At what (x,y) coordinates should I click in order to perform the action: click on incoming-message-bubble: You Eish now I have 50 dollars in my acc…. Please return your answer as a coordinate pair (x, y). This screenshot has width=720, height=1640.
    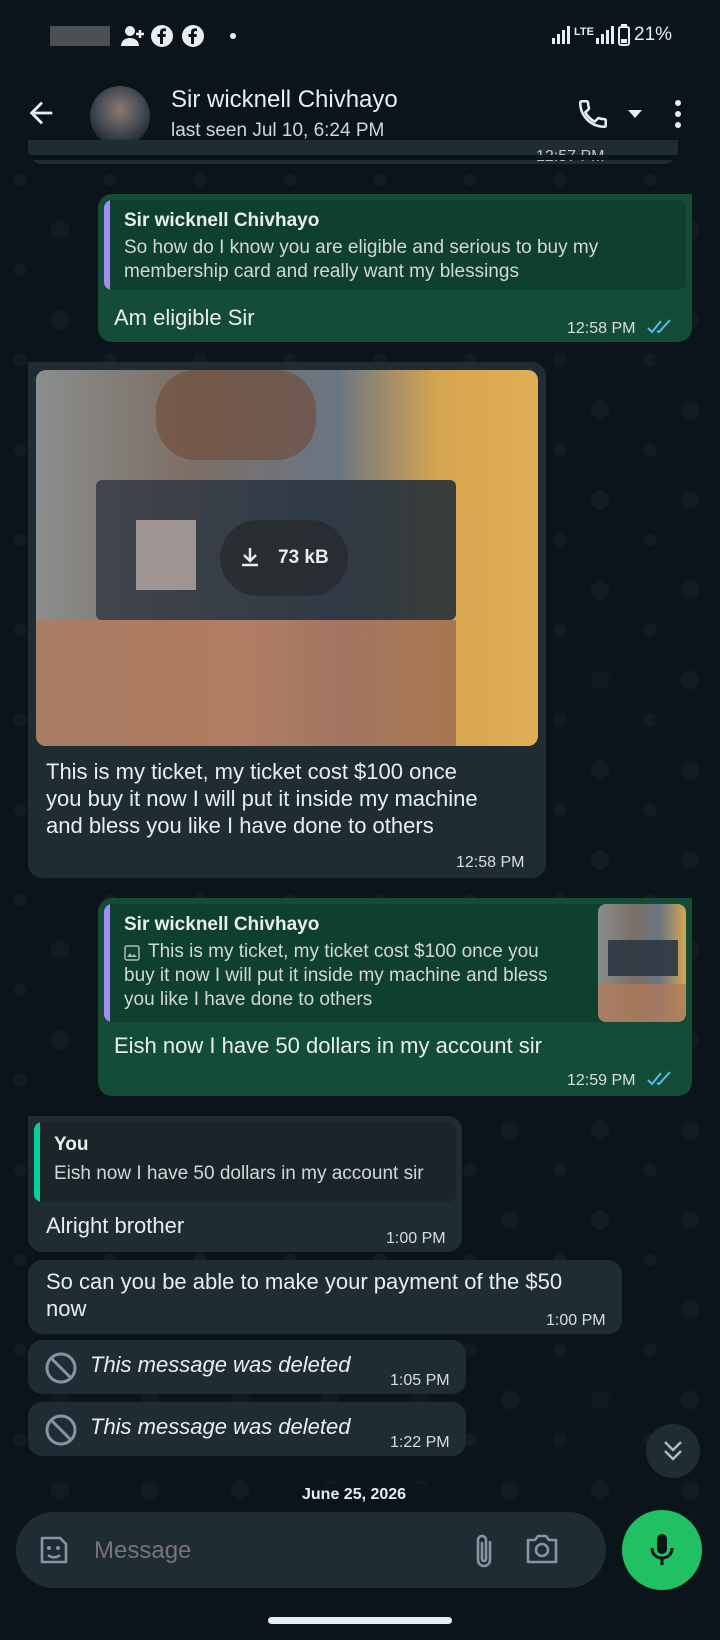
    Looking at the image, I should click on (245, 1184).